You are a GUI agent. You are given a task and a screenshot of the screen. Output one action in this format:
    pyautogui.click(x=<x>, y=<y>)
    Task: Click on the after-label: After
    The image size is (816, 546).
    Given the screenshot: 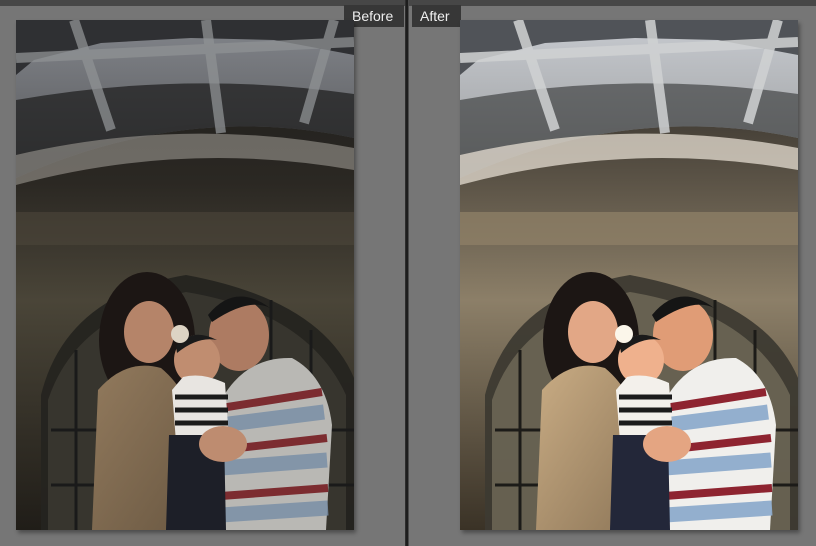 What is the action you would take?
    pyautogui.click(x=436, y=16)
    